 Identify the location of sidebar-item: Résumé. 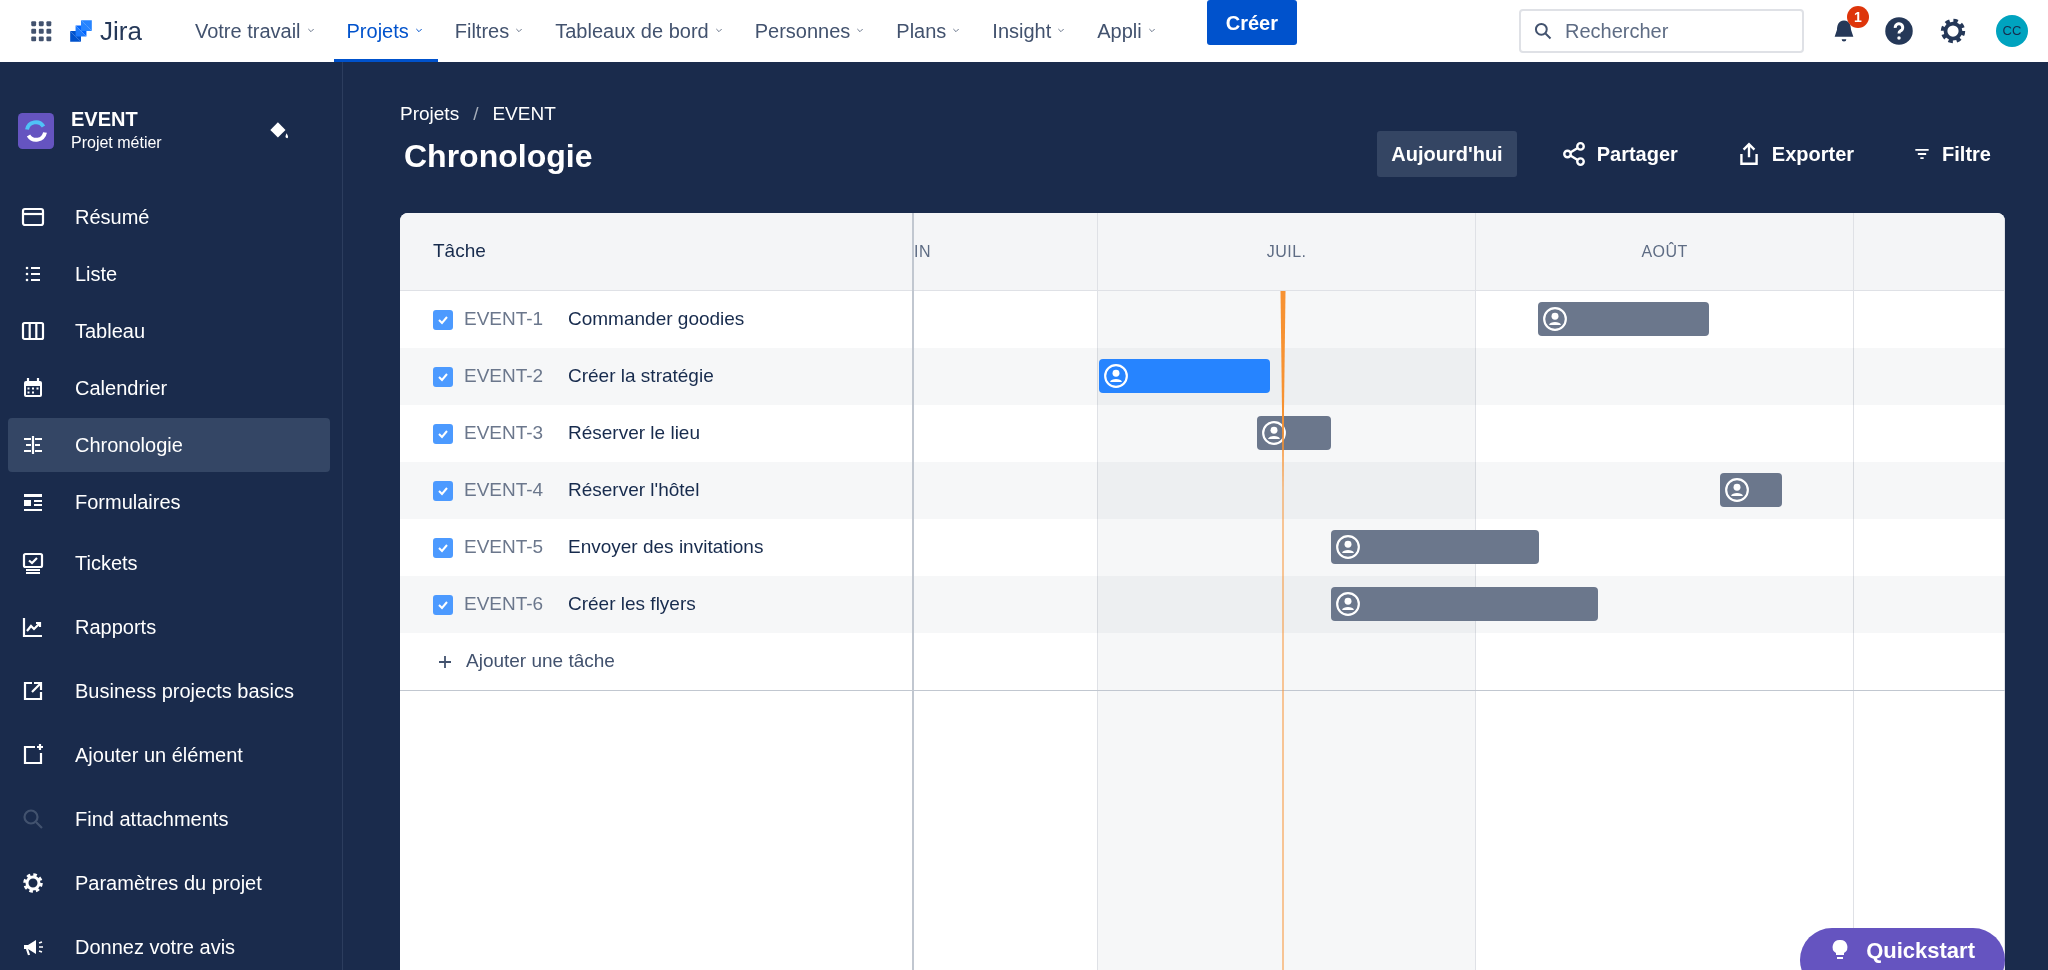
(169, 217).